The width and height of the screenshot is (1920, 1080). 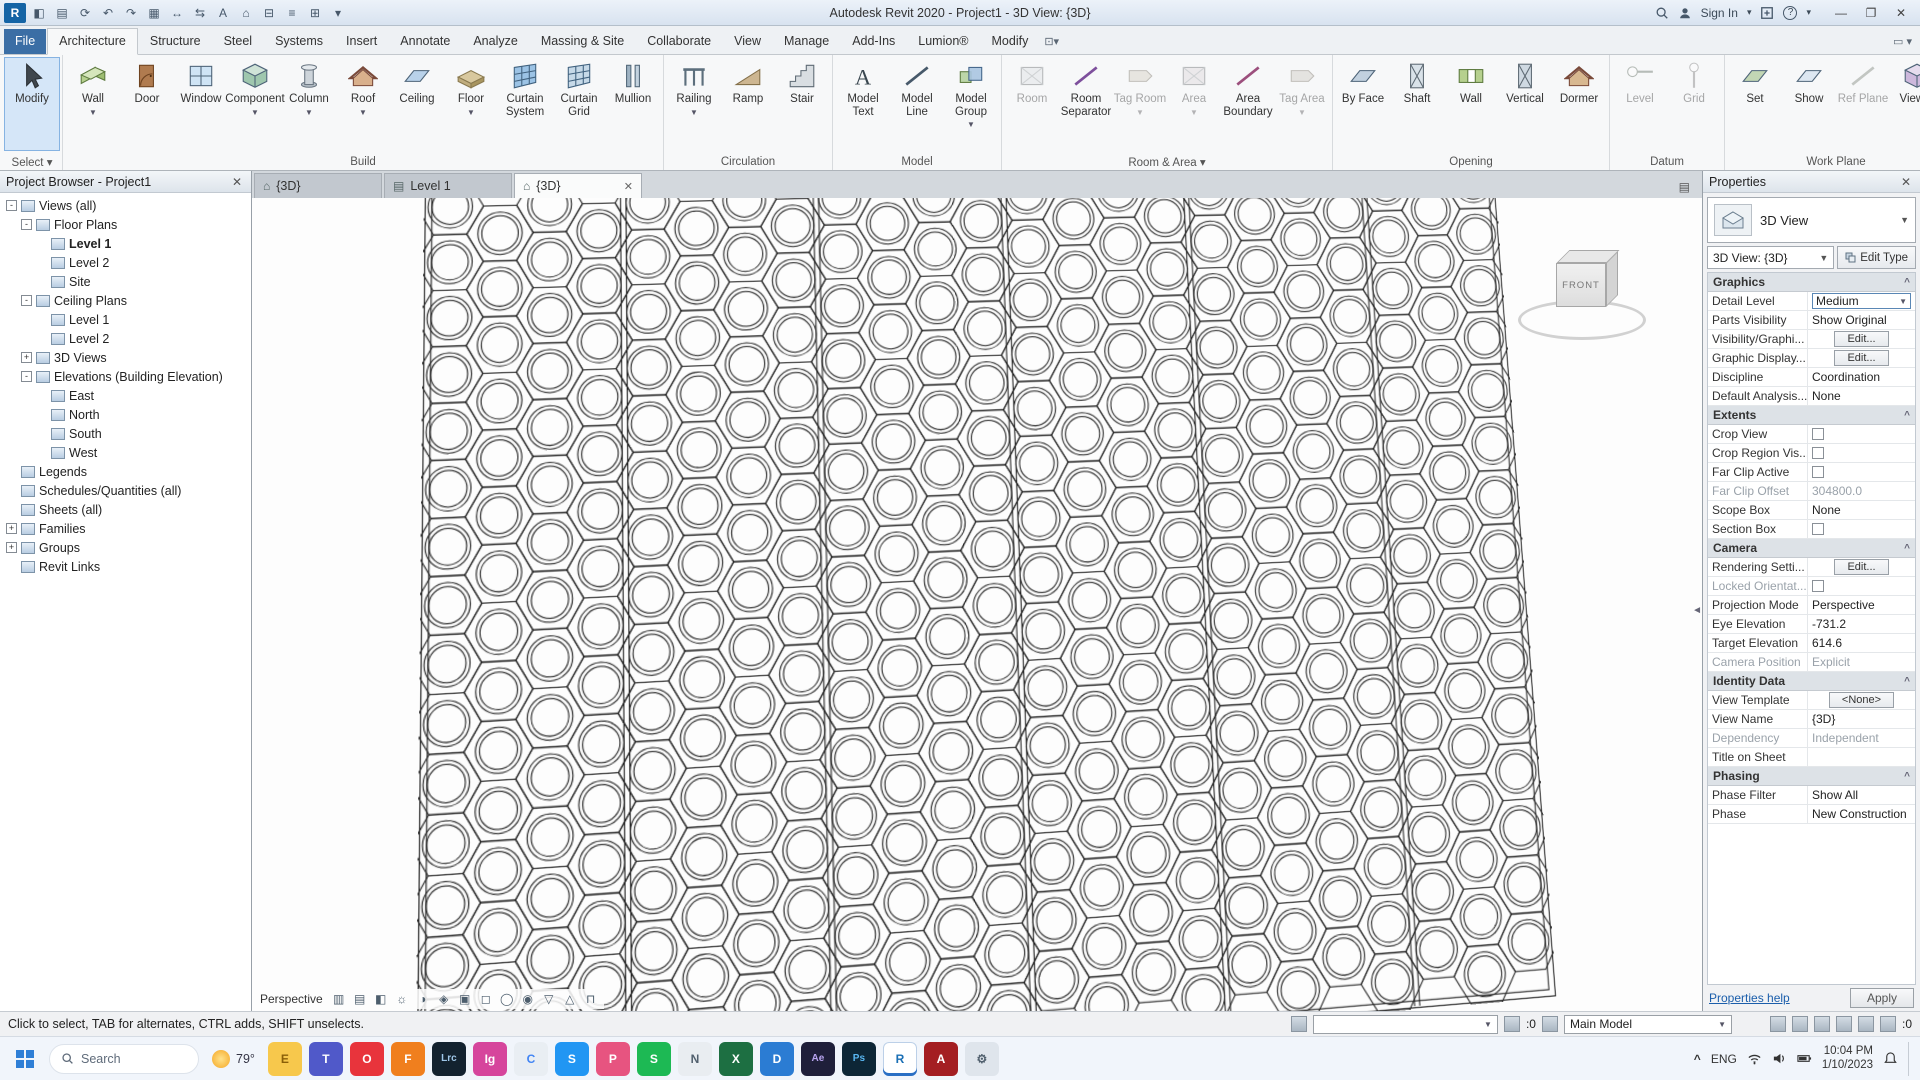 I want to click on ribbon-button-railing: Railing ▼, so click(x=694, y=104).